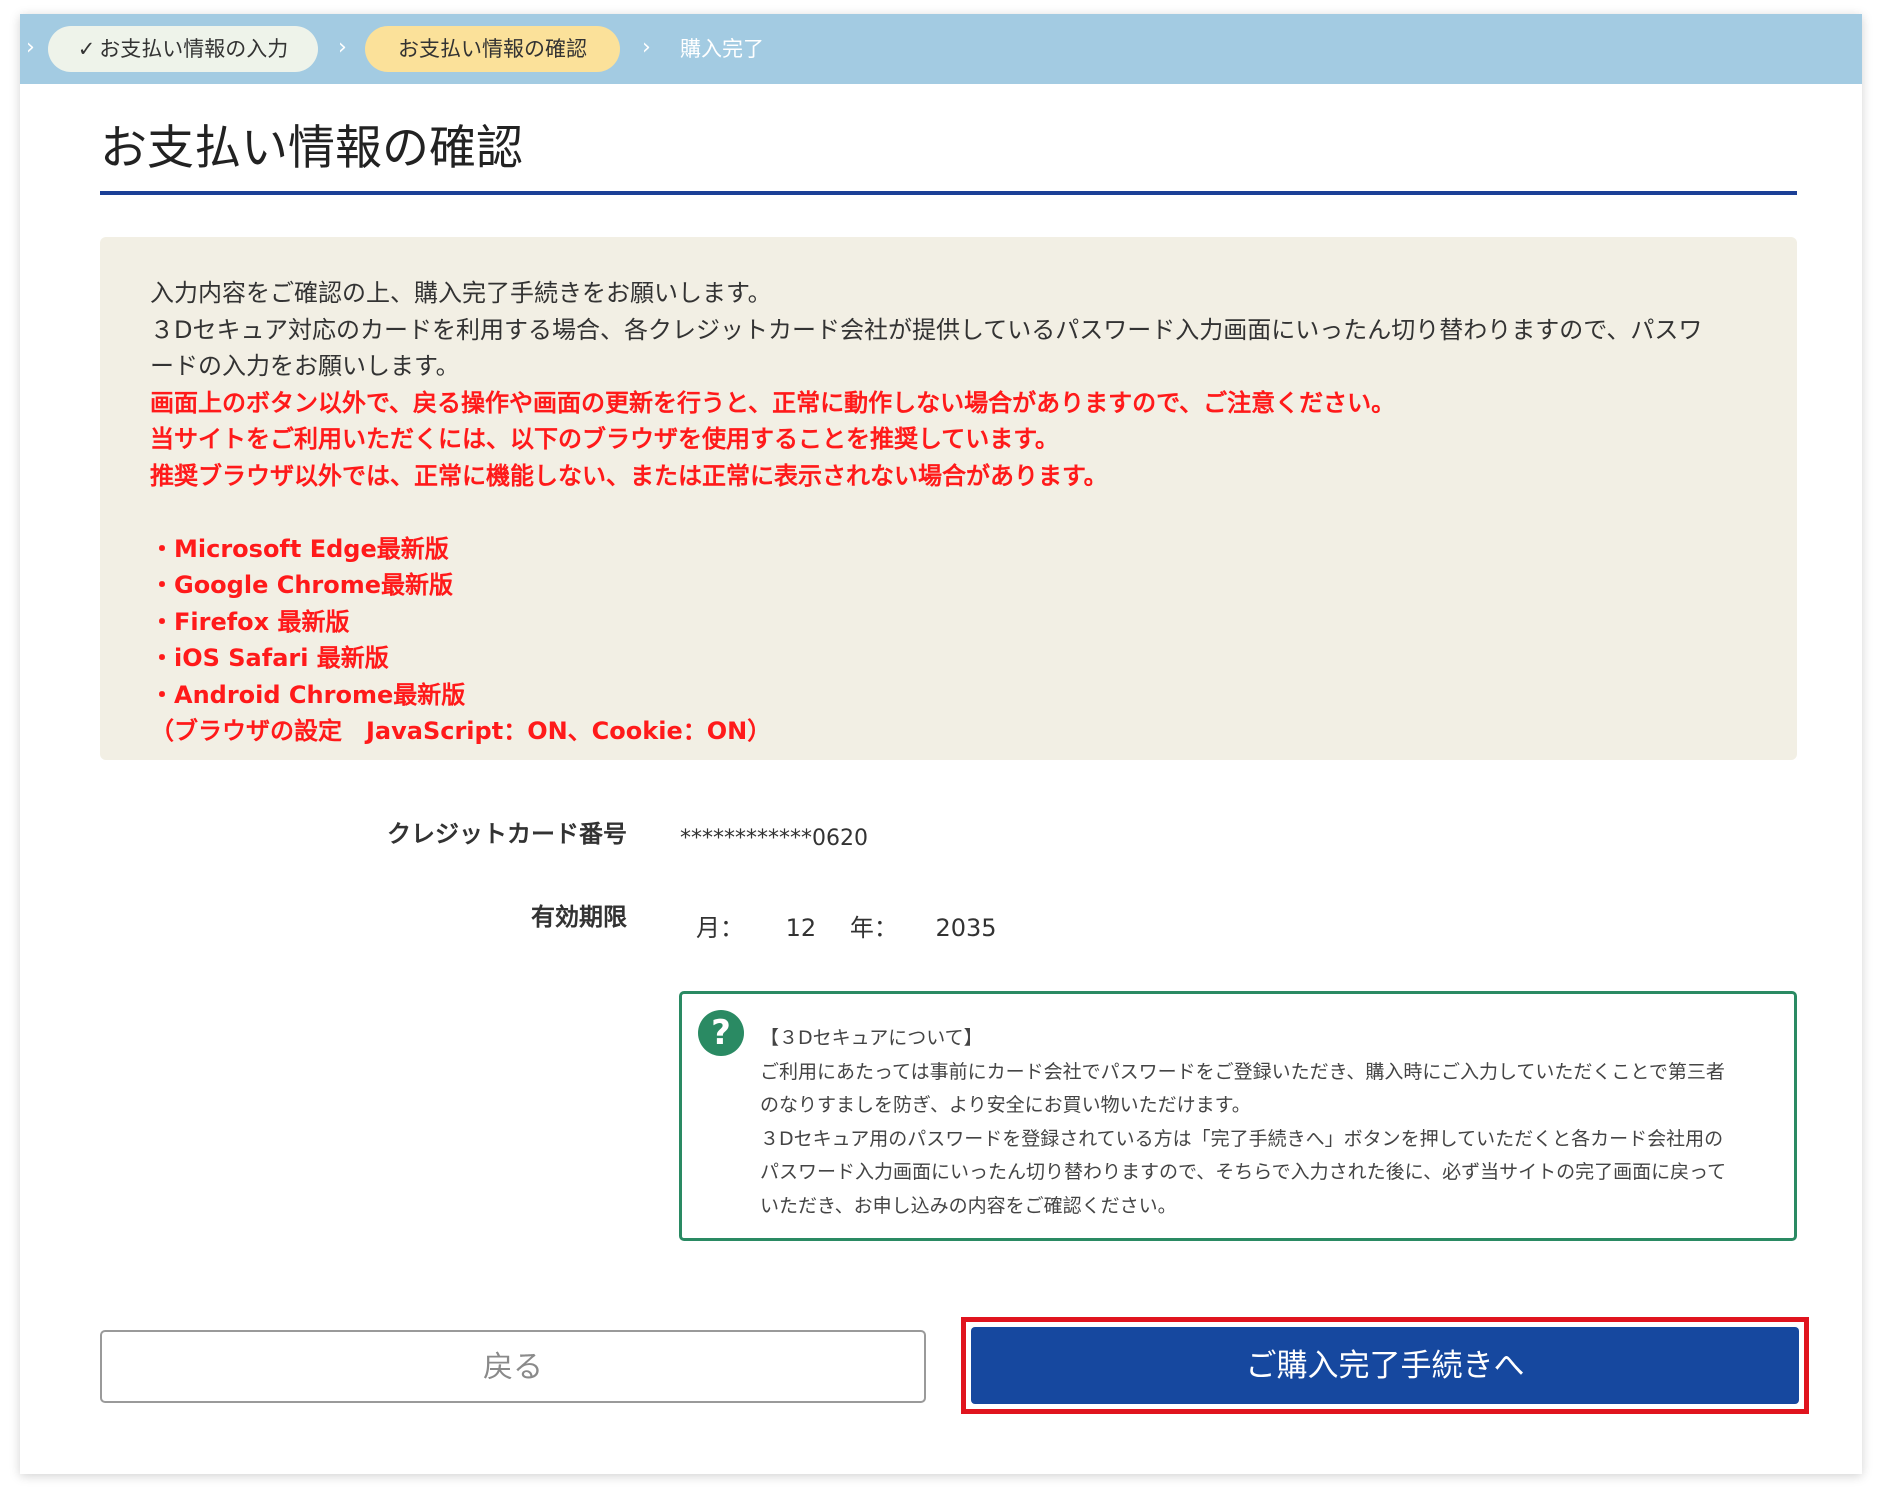 This screenshot has width=1882, height=1500. I want to click on complete-purchase-button: ご購入完了手続きへ, so click(1385, 1365).